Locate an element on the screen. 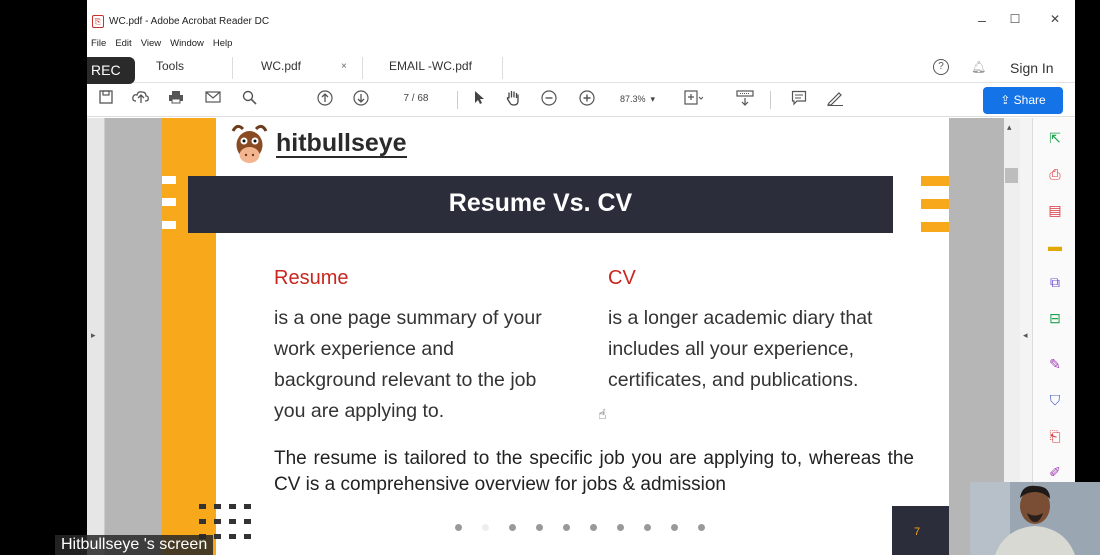 The width and height of the screenshot is (1100, 555). fit-page-icon is located at coordinates (694, 100).